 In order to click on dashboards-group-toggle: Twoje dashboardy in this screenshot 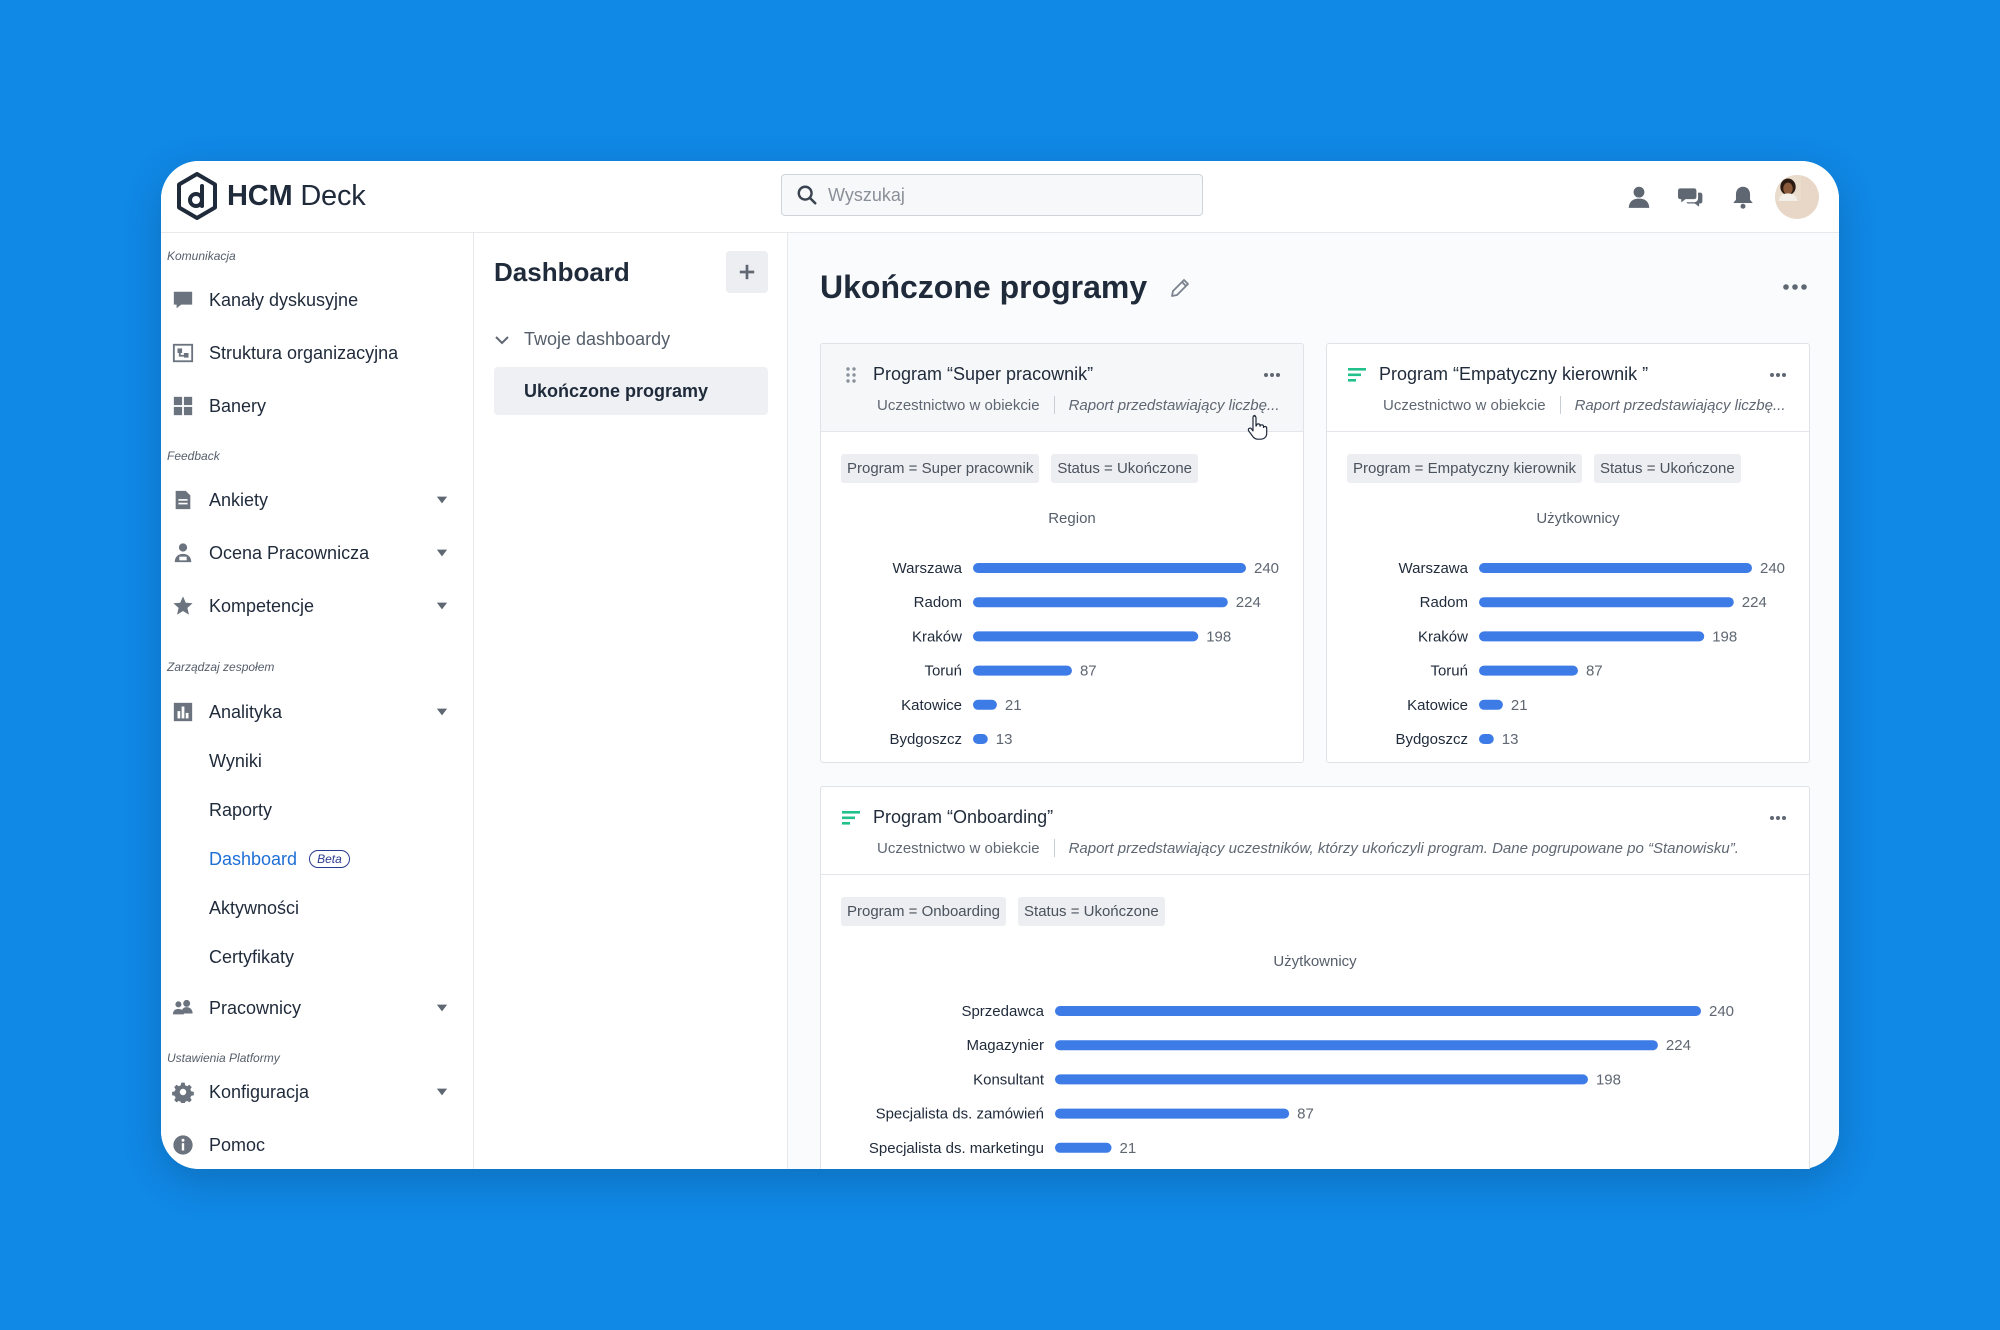, I will do `click(582, 339)`.